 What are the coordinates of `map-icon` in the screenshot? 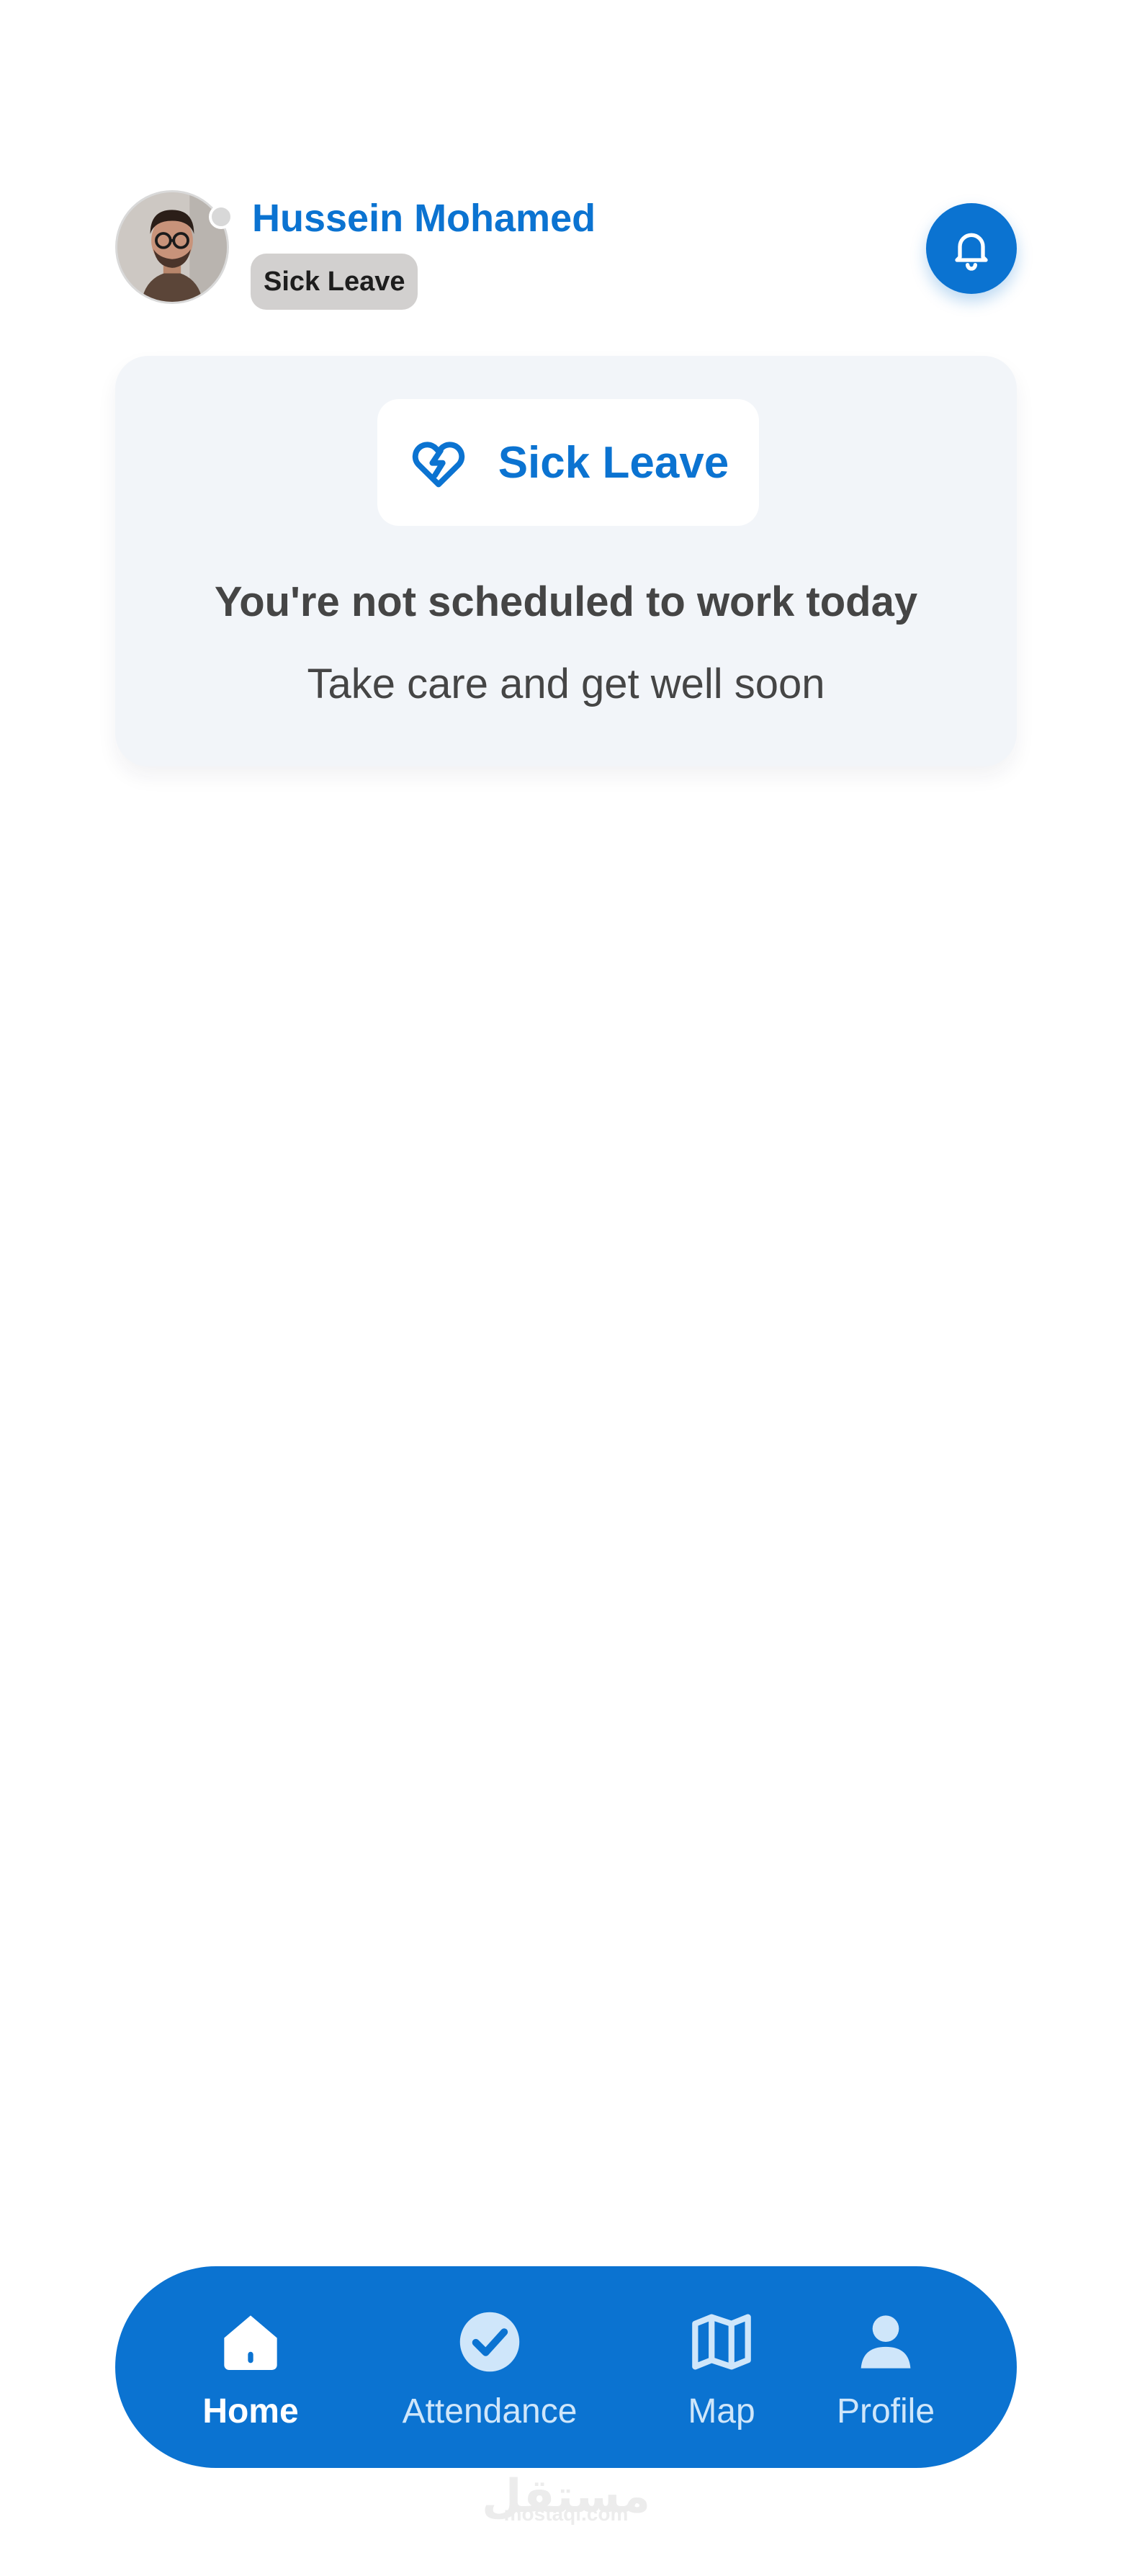 It's located at (722, 2342).